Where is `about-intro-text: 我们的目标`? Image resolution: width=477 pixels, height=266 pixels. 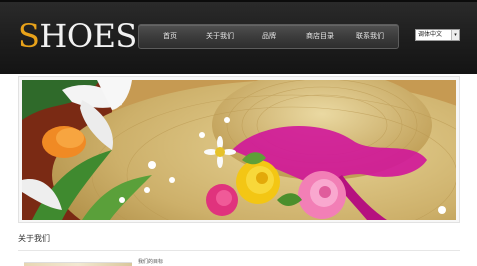
about-intro-text: 我们的目标 is located at coordinates (151, 262).